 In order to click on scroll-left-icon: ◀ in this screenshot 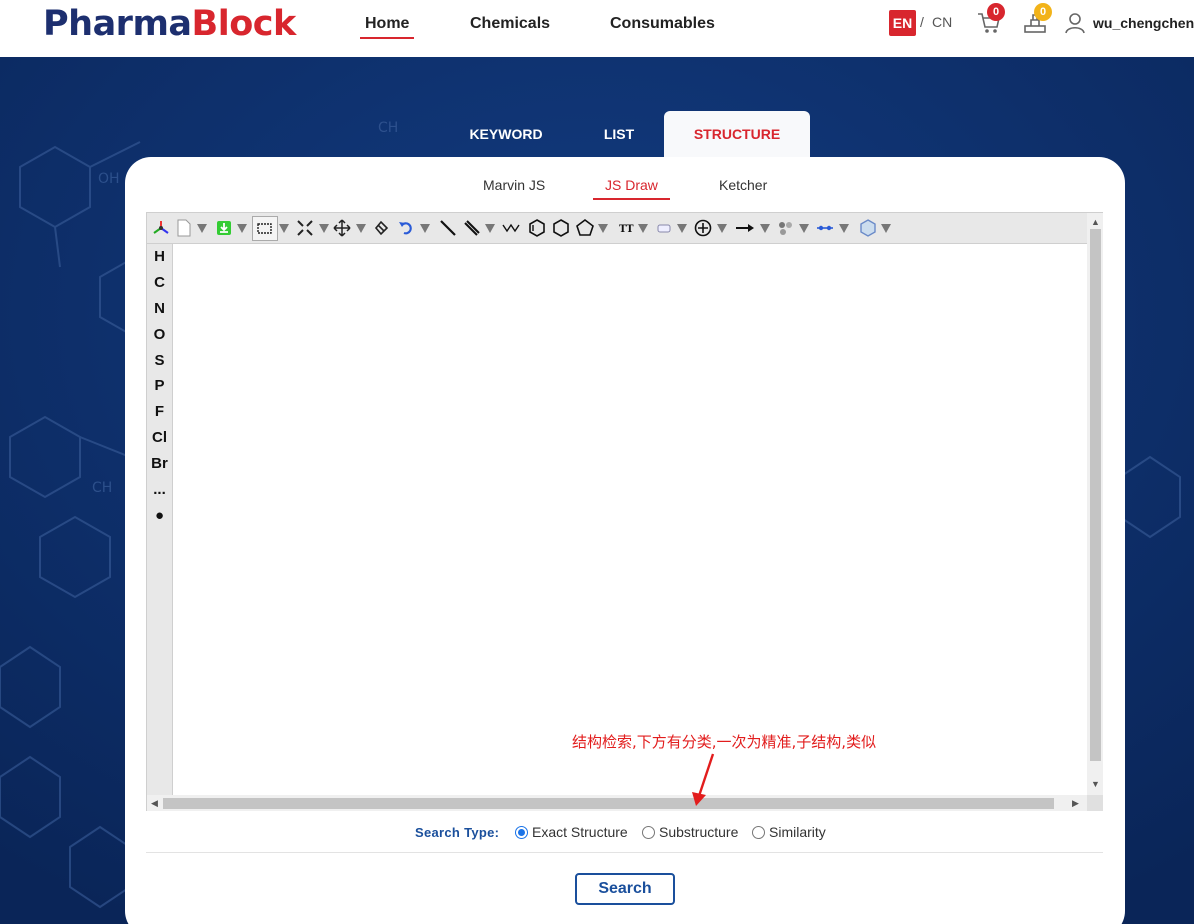, I will do `click(154, 803)`.